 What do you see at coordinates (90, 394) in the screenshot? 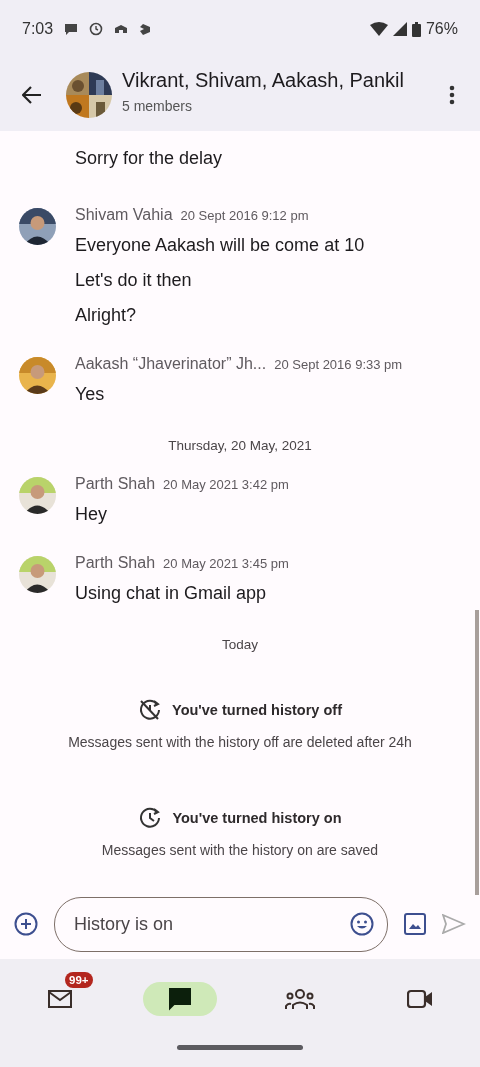
I see `message-text: Yes` at bounding box center [90, 394].